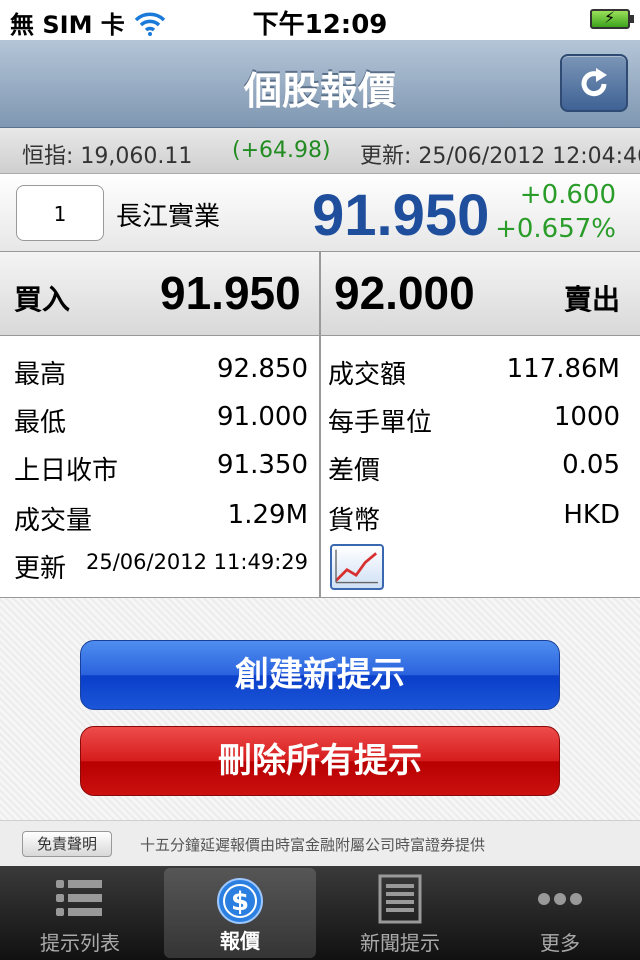 The height and width of the screenshot is (960, 640). I want to click on low-value: 91.000, so click(262, 417).